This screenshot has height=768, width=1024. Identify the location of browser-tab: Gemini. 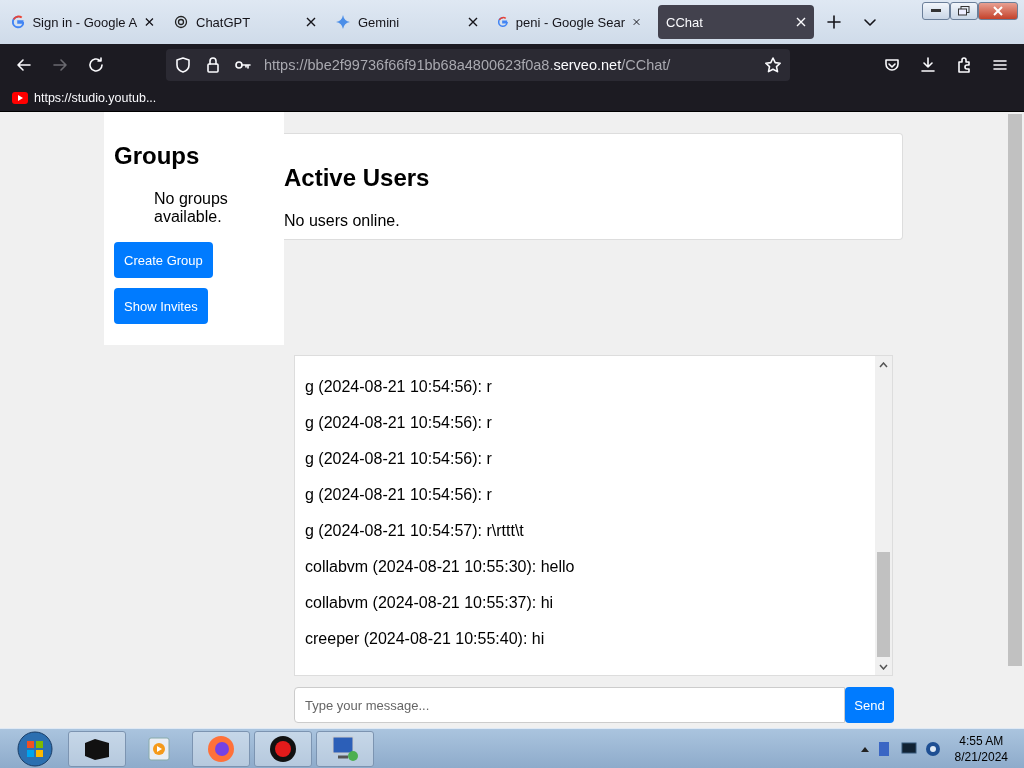
(407, 22).